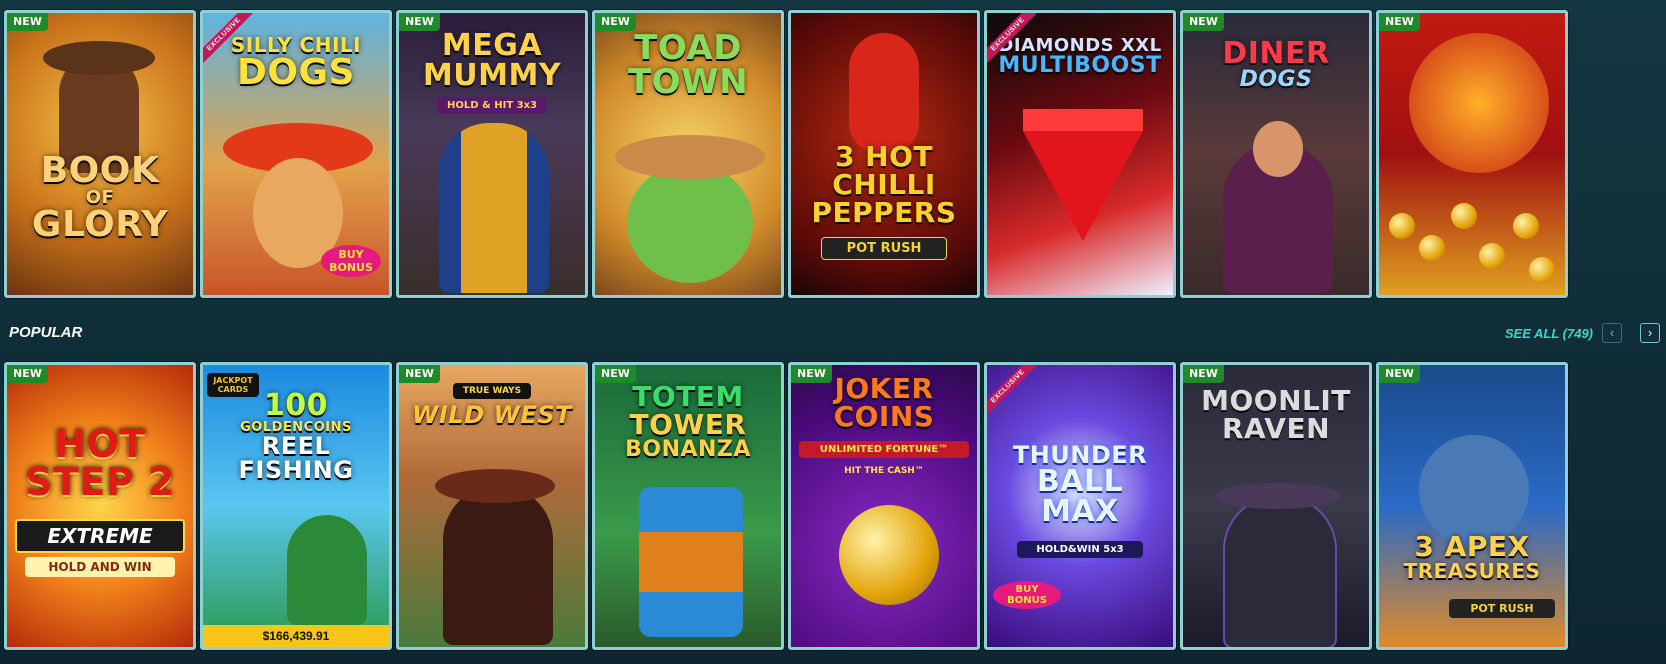 This screenshot has width=1666, height=664. I want to click on dragon-figure, so click(1479, 103).